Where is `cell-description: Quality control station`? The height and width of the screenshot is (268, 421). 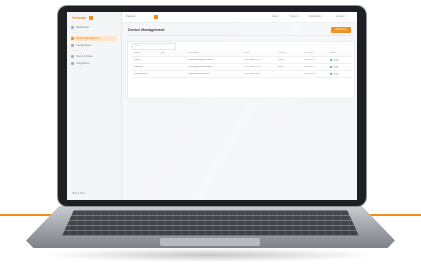 cell-description: Quality control station is located at coordinates (199, 73).